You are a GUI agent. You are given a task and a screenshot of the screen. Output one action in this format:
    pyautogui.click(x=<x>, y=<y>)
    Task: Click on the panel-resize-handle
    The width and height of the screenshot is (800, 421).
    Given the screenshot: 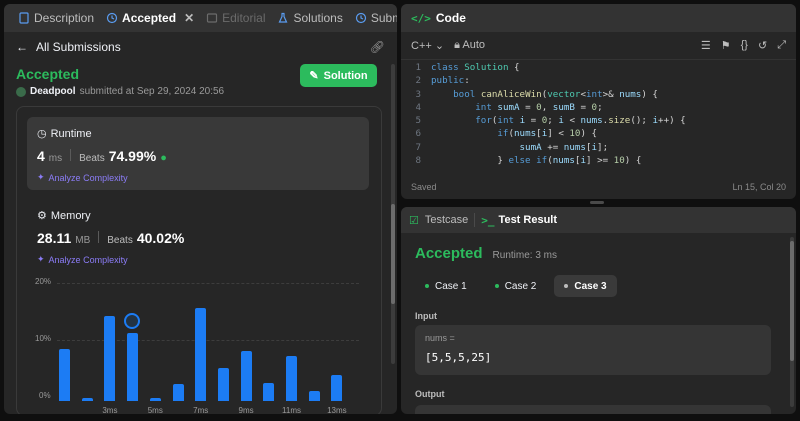 What is the action you would take?
    pyautogui.click(x=597, y=202)
    